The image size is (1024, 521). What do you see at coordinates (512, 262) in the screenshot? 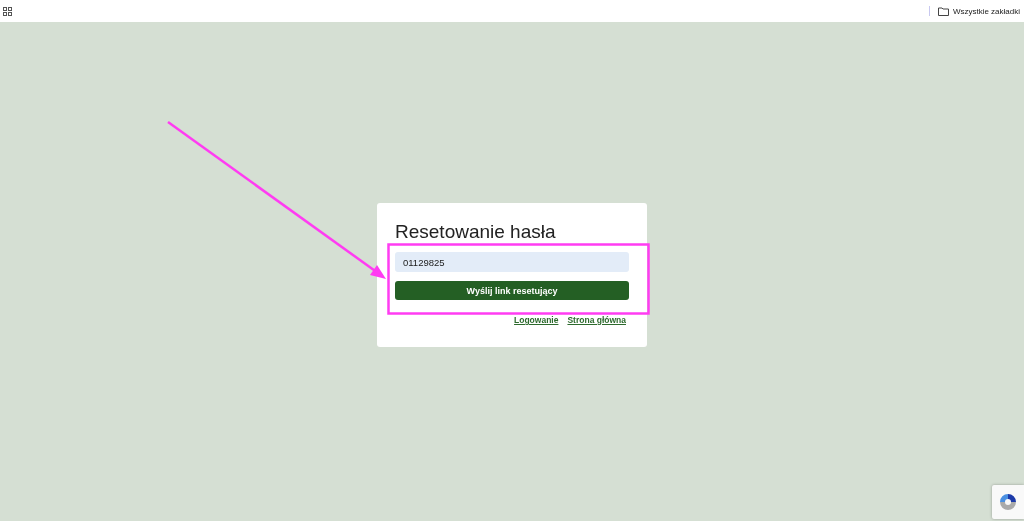
I see `login-field: 01129825` at bounding box center [512, 262].